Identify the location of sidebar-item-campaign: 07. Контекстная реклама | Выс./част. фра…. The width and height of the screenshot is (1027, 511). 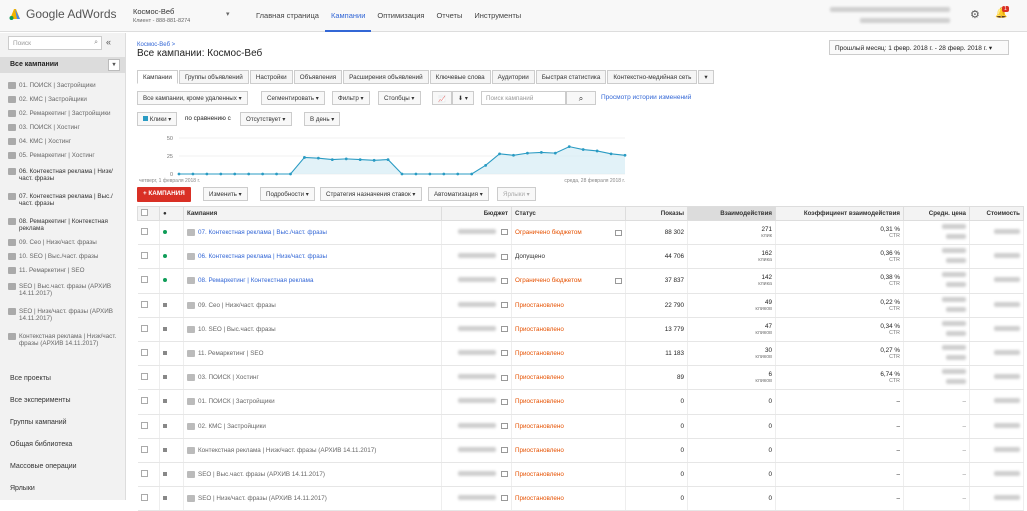
(63, 200).